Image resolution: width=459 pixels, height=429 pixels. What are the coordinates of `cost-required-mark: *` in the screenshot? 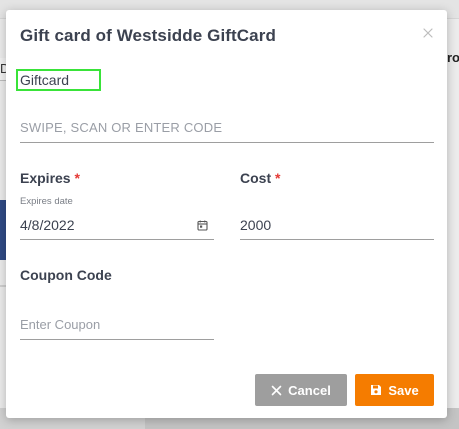 It's located at (278, 178).